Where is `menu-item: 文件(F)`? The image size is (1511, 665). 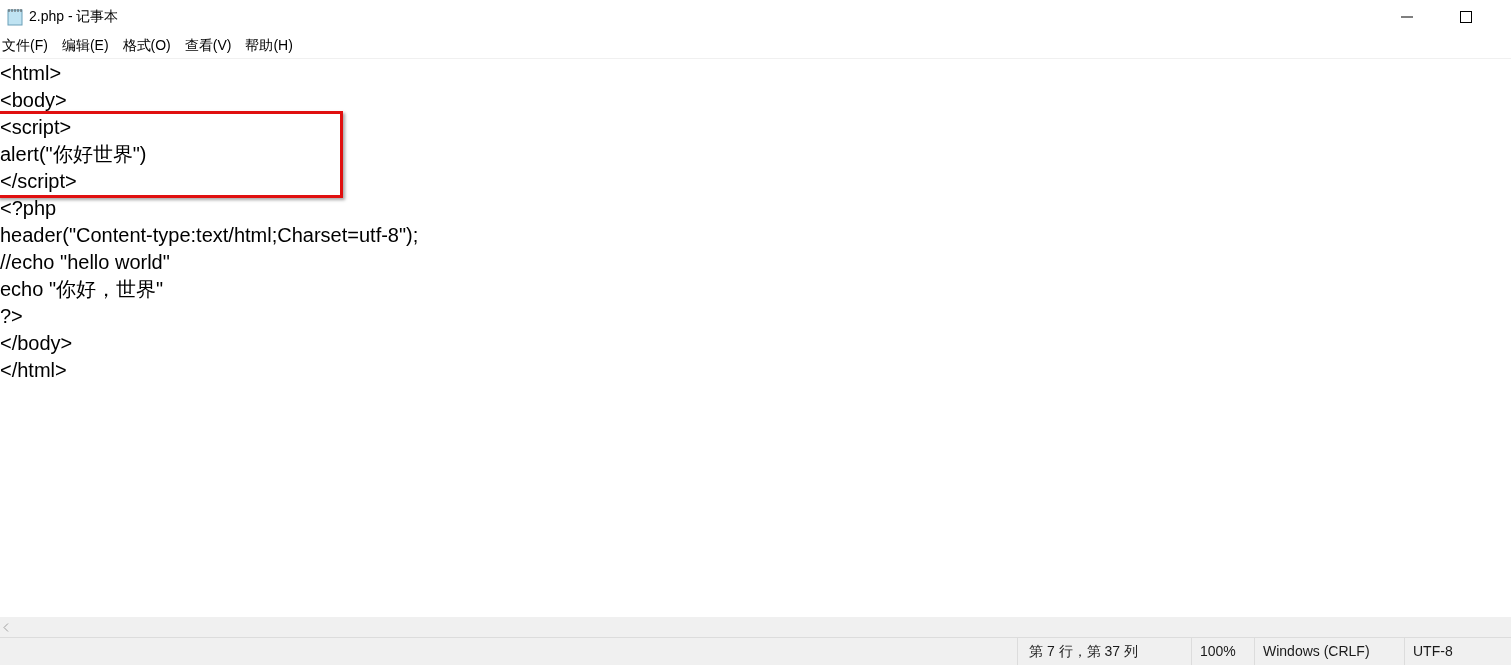
menu-item: 文件(F) is located at coordinates (25, 45).